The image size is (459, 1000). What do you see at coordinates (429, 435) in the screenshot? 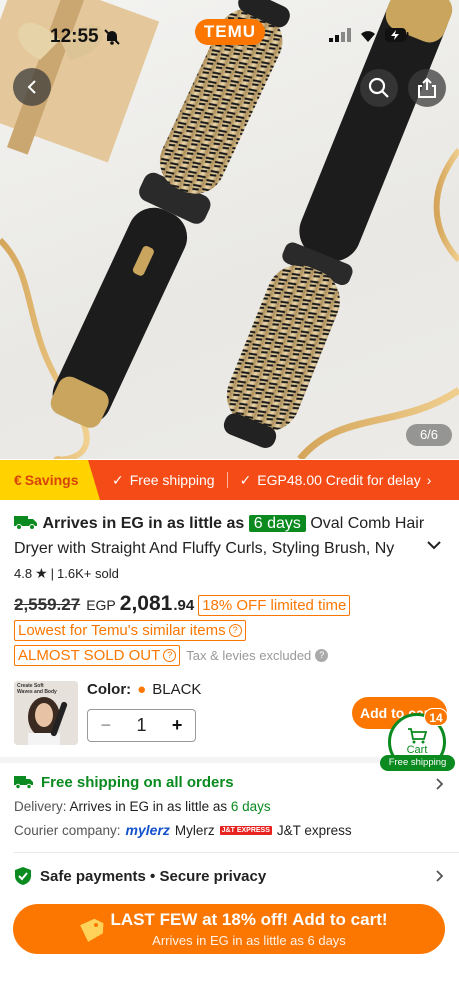
I see `image-counter: 6/6` at bounding box center [429, 435].